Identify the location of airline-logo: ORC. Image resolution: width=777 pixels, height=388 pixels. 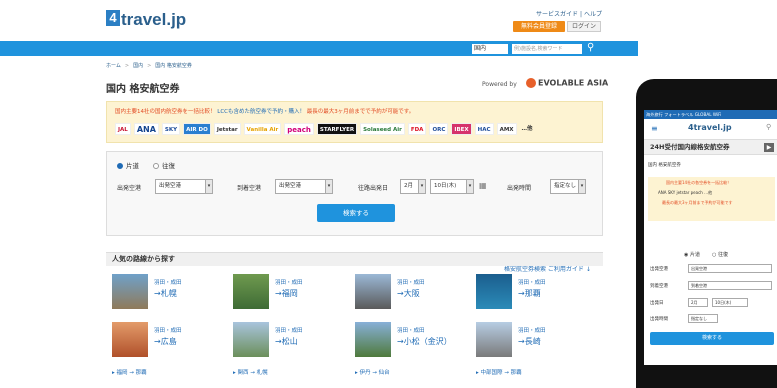
(439, 129).